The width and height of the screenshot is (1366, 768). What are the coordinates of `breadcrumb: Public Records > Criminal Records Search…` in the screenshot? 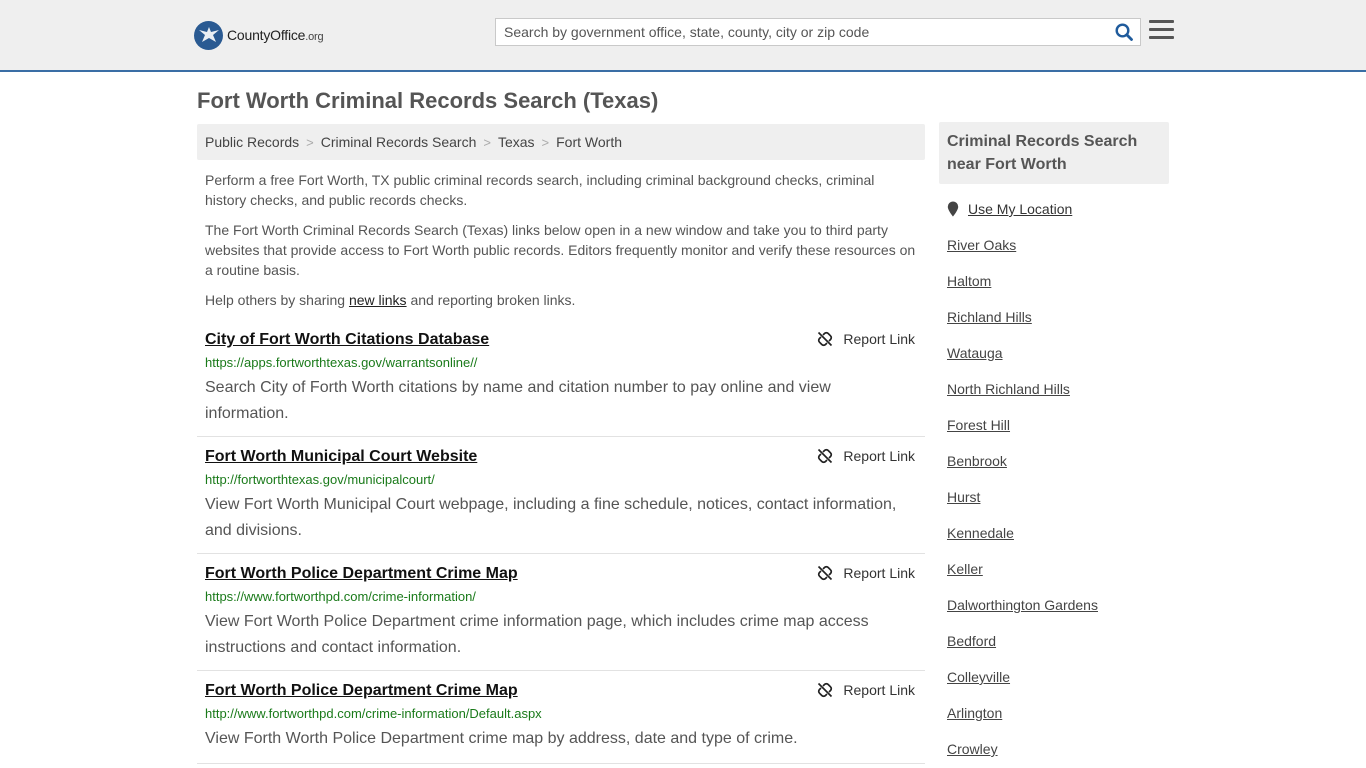 It's located at (561, 142).